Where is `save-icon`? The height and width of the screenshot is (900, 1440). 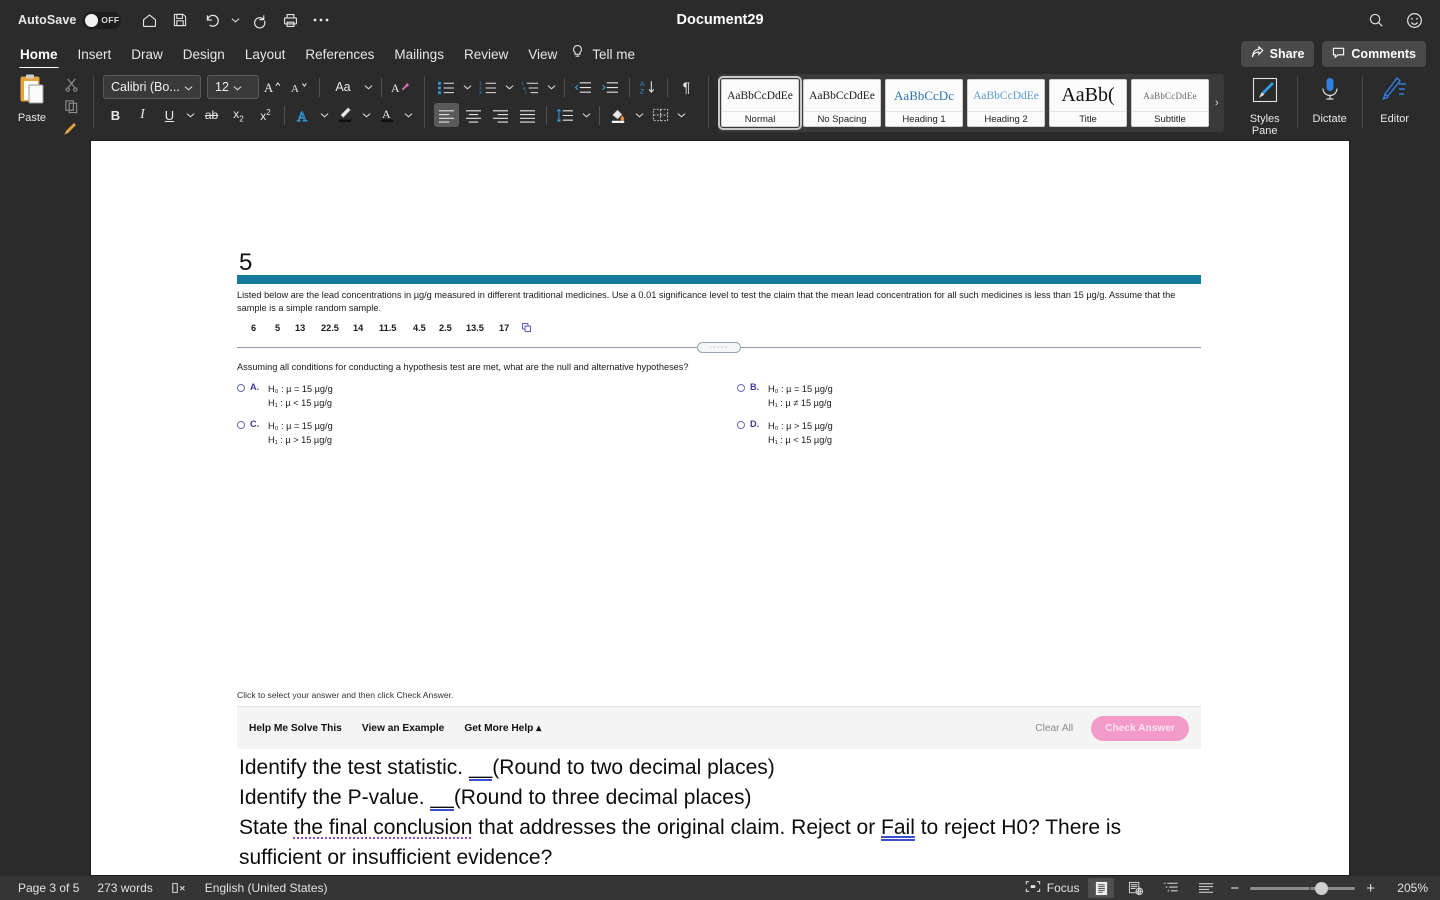
save-icon is located at coordinates (180, 20).